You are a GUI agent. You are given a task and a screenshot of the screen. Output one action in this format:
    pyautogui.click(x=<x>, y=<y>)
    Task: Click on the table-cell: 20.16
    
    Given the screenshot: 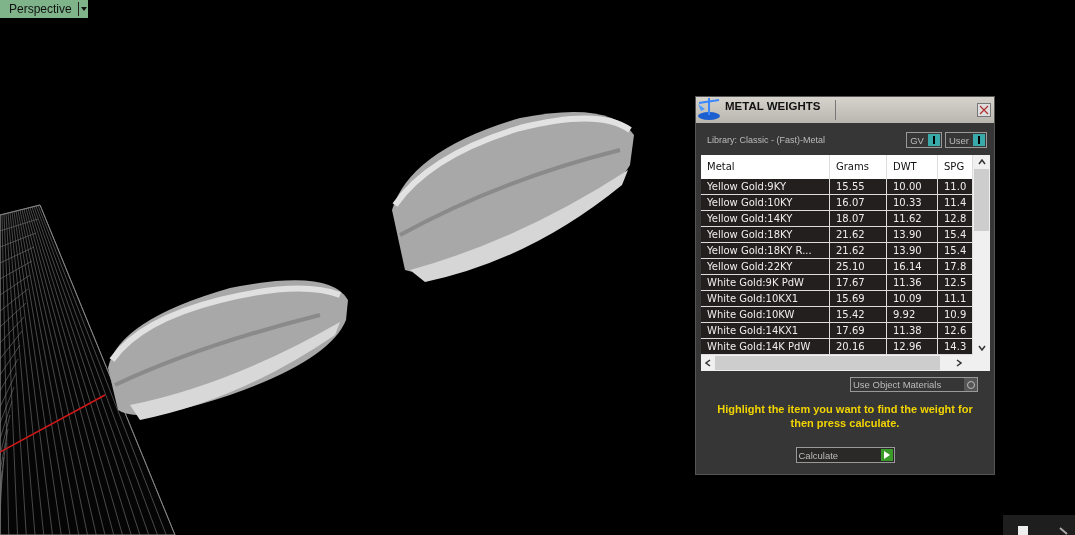 What is the action you would take?
    pyautogui.click(x=858, y=347)
    